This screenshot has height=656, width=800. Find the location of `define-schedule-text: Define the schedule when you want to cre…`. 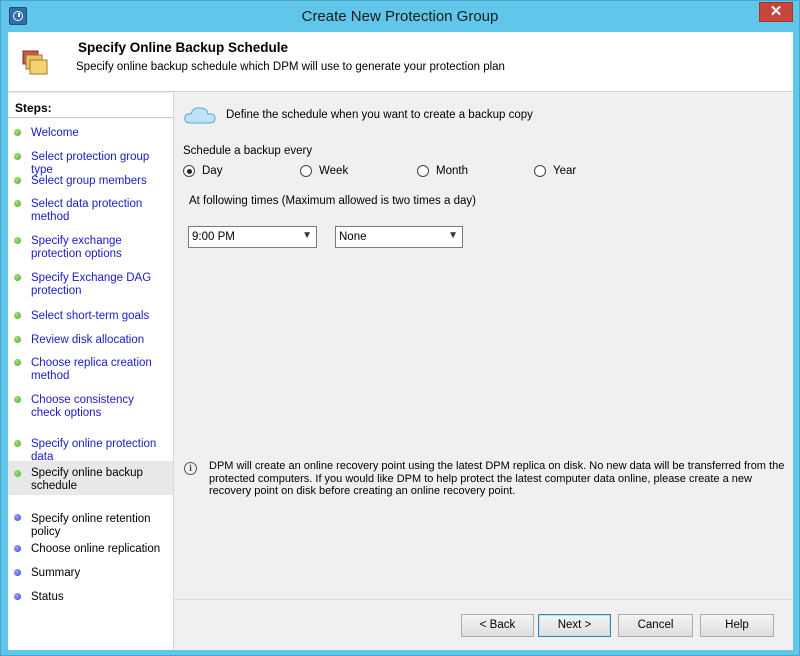

define-schedule-text: Define the schedule when you want to cre… is located at coordinates (379, 115).